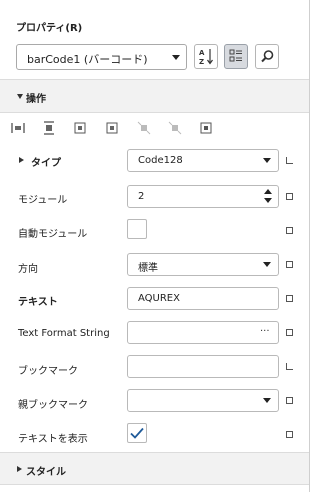 The image size is (320, 492). I want to click on direction-dropdown: 標準, so click(203, 264).